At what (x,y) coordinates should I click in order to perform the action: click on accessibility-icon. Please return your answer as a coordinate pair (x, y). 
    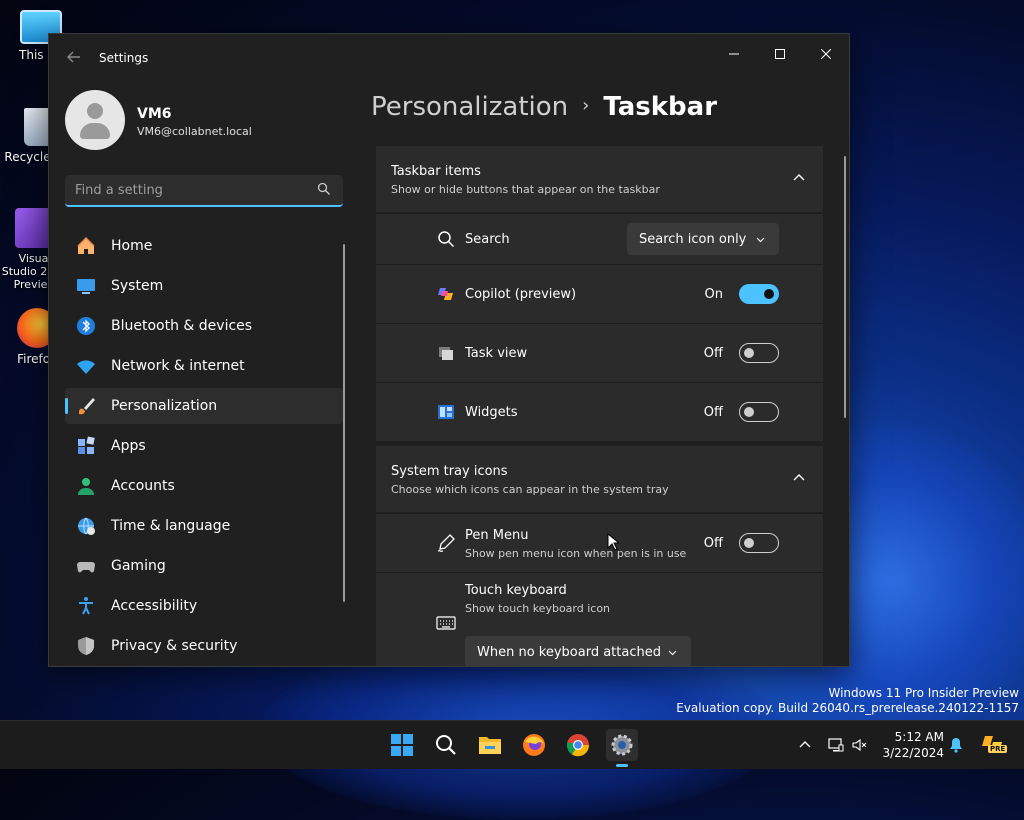
    Looking at the image, I should click on (86, 606).